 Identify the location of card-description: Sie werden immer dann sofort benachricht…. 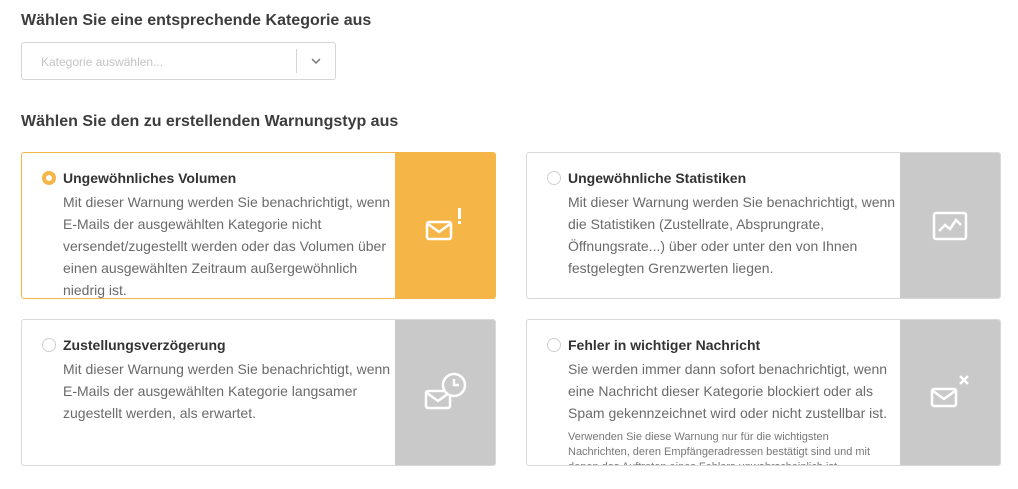
(728, 391).